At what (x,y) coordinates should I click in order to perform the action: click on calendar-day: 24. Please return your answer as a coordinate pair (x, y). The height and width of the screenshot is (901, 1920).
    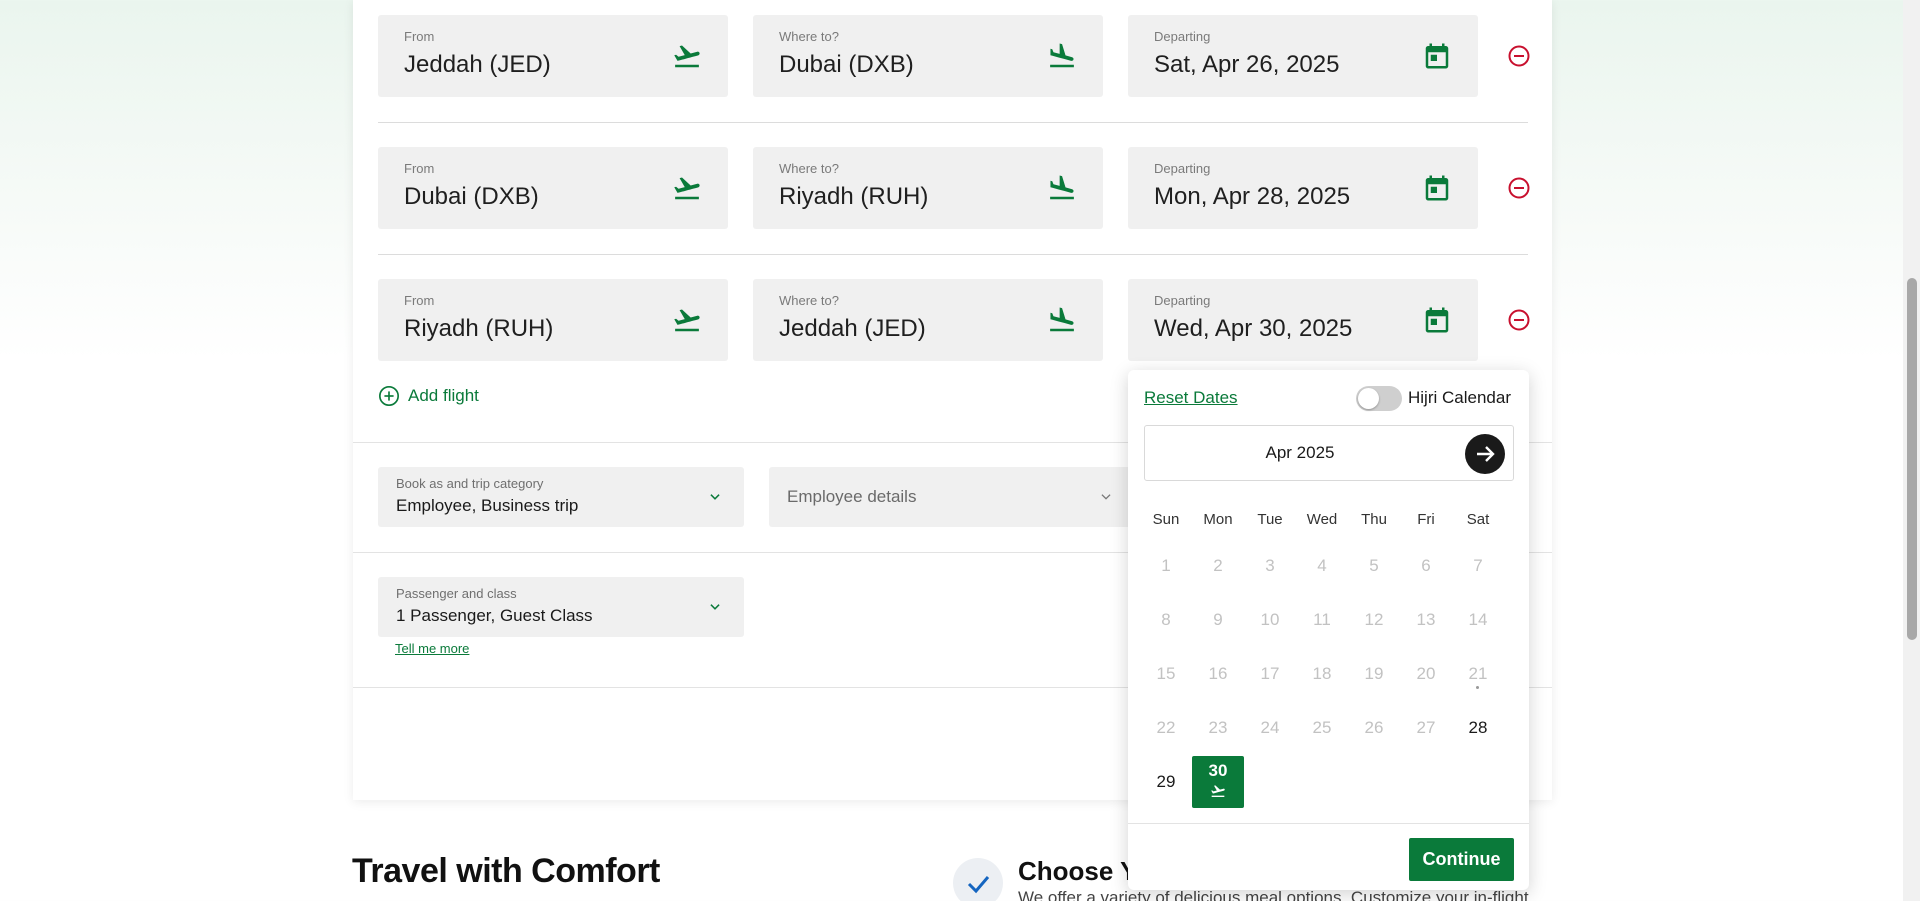
    Looking at the image, I should click on (1270, 727).